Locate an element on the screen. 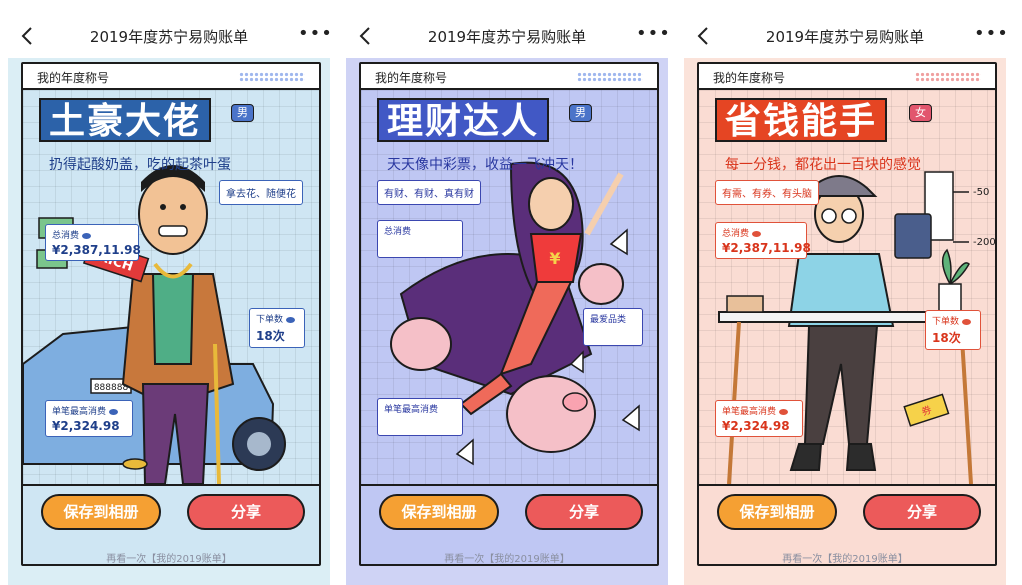 The image size is (1022, 585). stat-total-spend: 总消费 is located at coordinates (420, 239).